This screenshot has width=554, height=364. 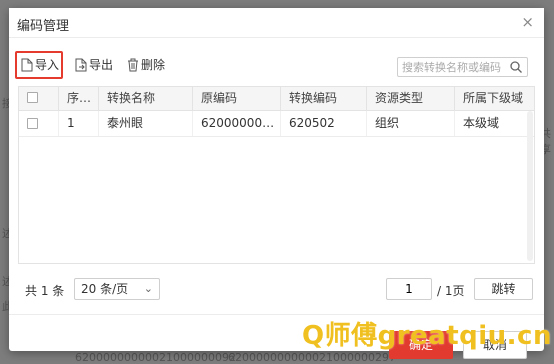 What do you see at coordinates (503, 289) in the screenshot?
I see `jump-button: 跳转` at bounding box center [503, 289].